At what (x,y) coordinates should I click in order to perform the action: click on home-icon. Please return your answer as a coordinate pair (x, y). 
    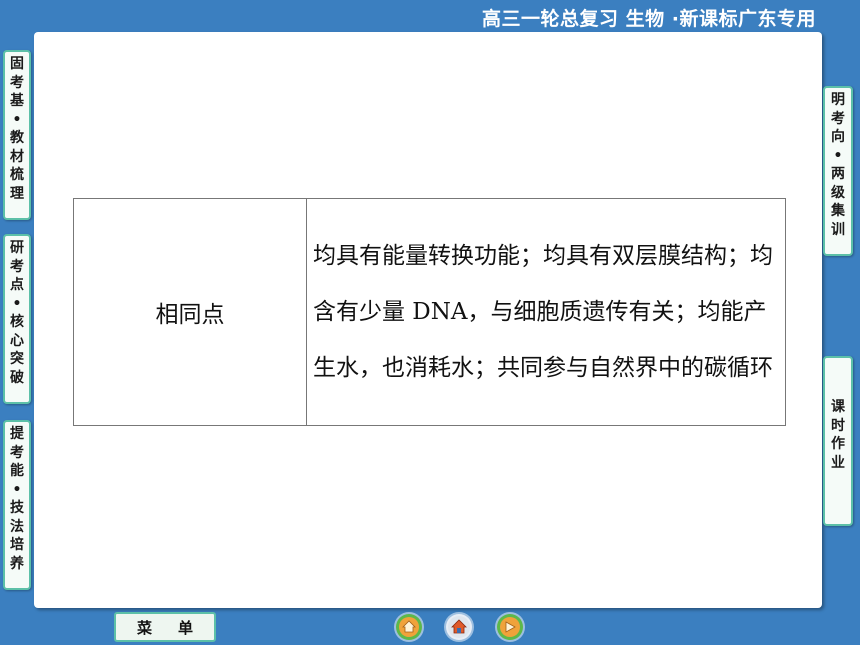
    Looking at the image, I should click on (409, 627).